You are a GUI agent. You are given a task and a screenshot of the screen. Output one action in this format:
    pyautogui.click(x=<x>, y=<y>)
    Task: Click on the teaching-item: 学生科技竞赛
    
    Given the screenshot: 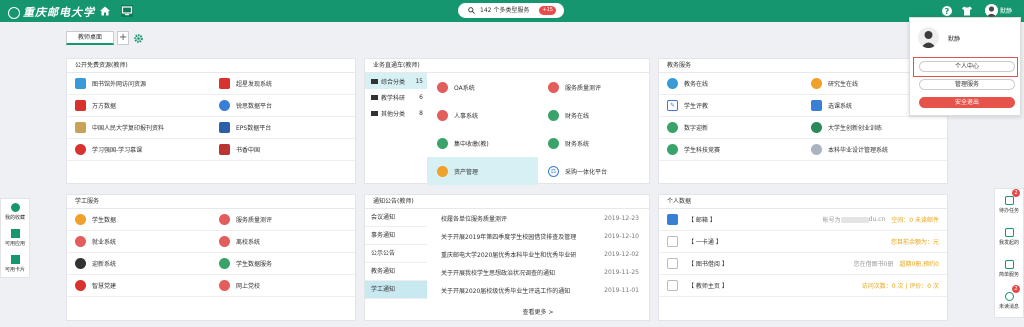 What is the action you would take?
    pyautogui.click(x=731, y=149)
    